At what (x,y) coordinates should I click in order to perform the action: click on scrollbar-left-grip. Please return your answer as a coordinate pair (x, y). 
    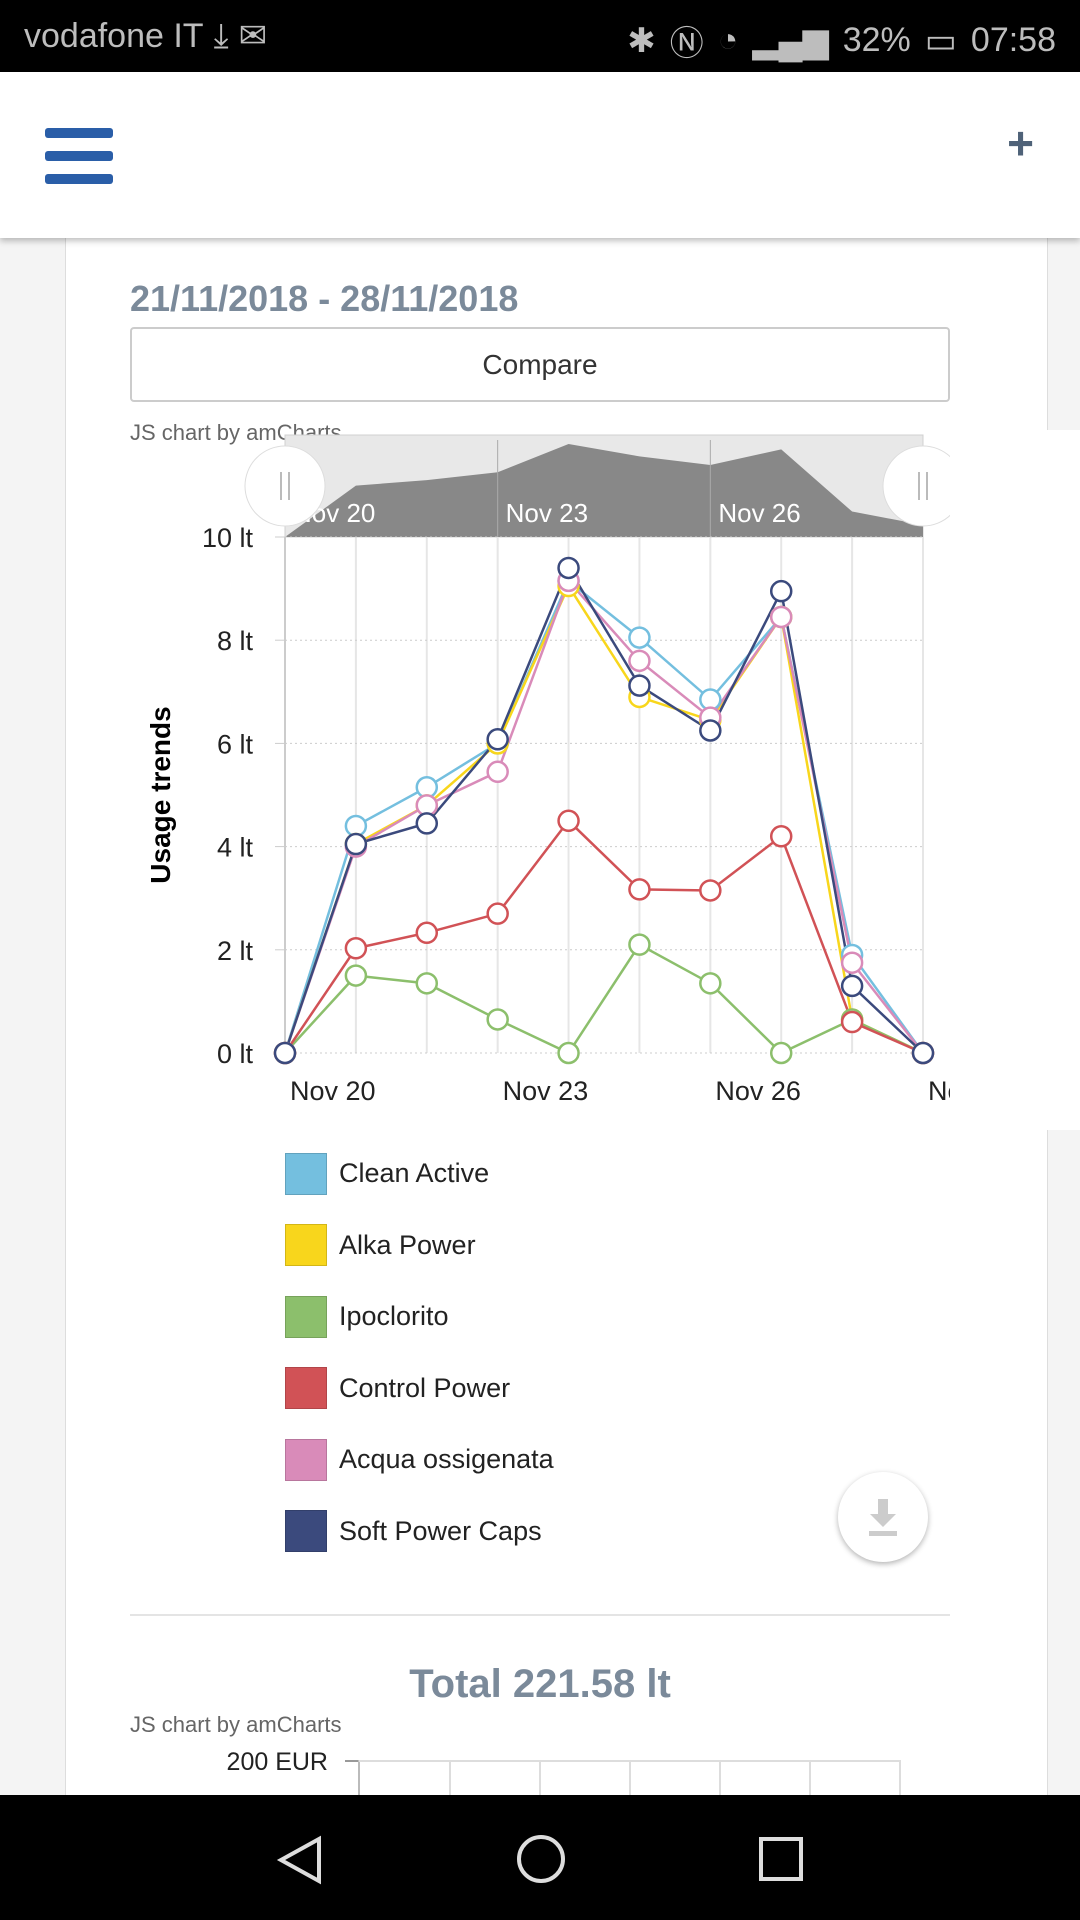
    Looking at the image, I should click on (285, 486).